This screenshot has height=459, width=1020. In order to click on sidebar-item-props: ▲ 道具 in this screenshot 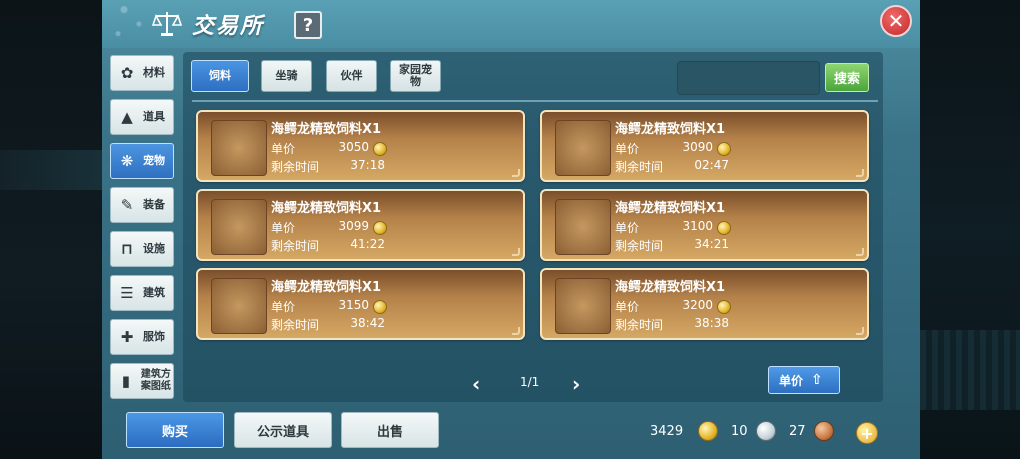, I will do `click(142, 117)`.